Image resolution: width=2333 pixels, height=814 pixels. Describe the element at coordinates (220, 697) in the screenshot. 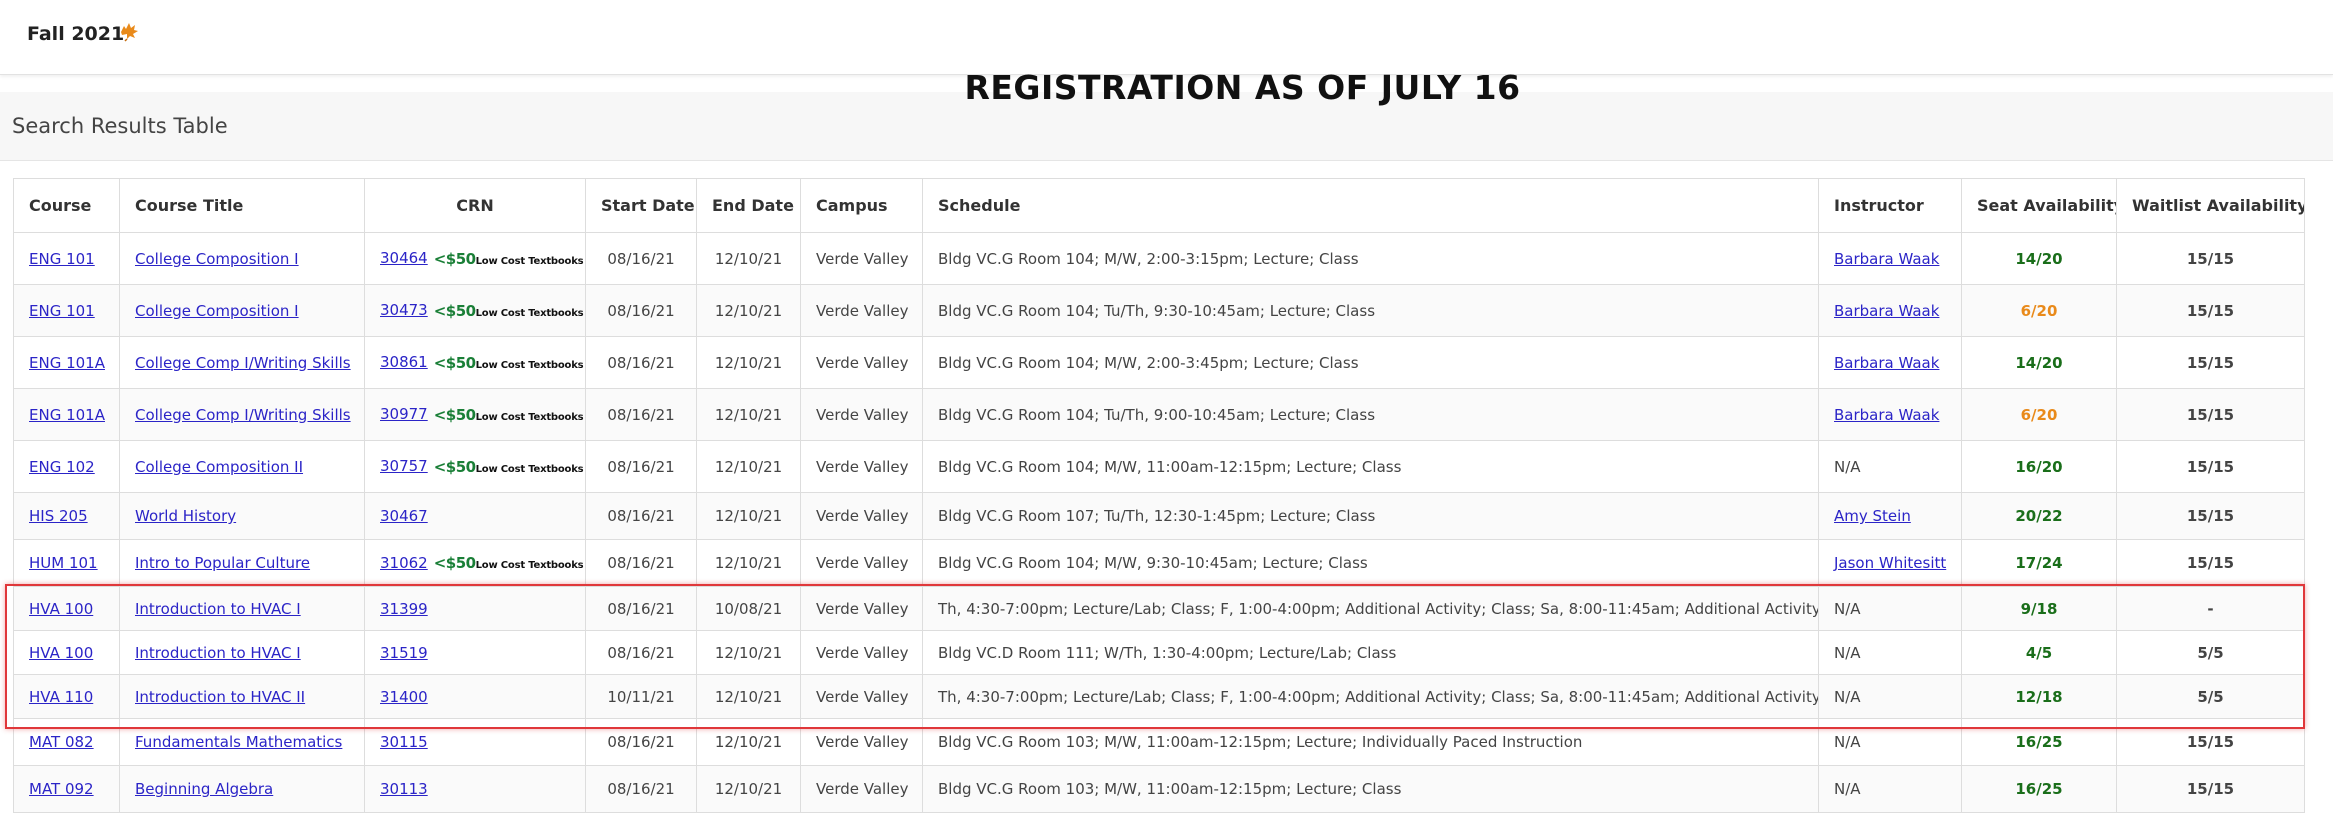

I see `course-title-link: Introduction to HVAC II` at that location.